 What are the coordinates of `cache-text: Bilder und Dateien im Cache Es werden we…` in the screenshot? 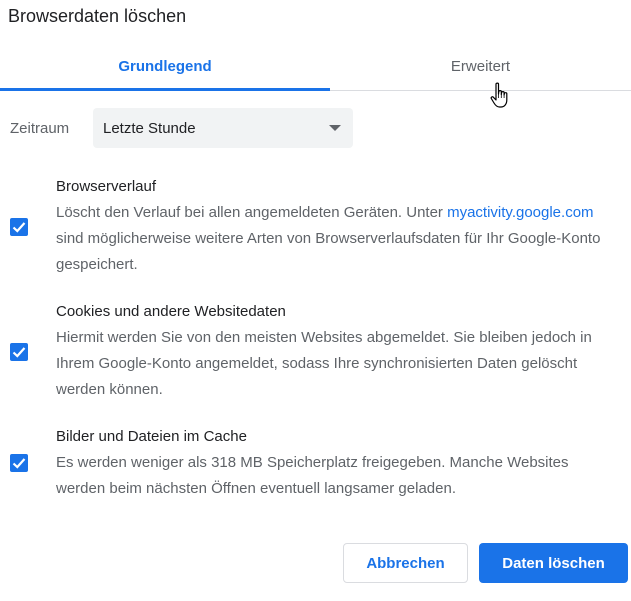 It's located at (338, 463).